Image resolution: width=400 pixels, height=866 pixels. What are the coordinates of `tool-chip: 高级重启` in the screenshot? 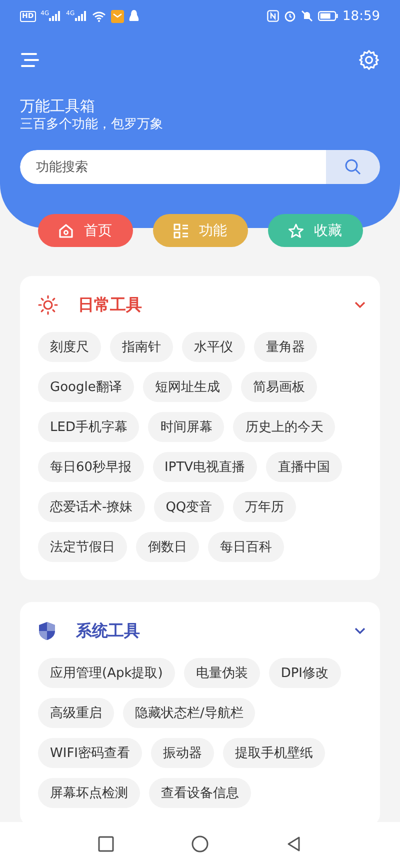 It's located at (76, 713).